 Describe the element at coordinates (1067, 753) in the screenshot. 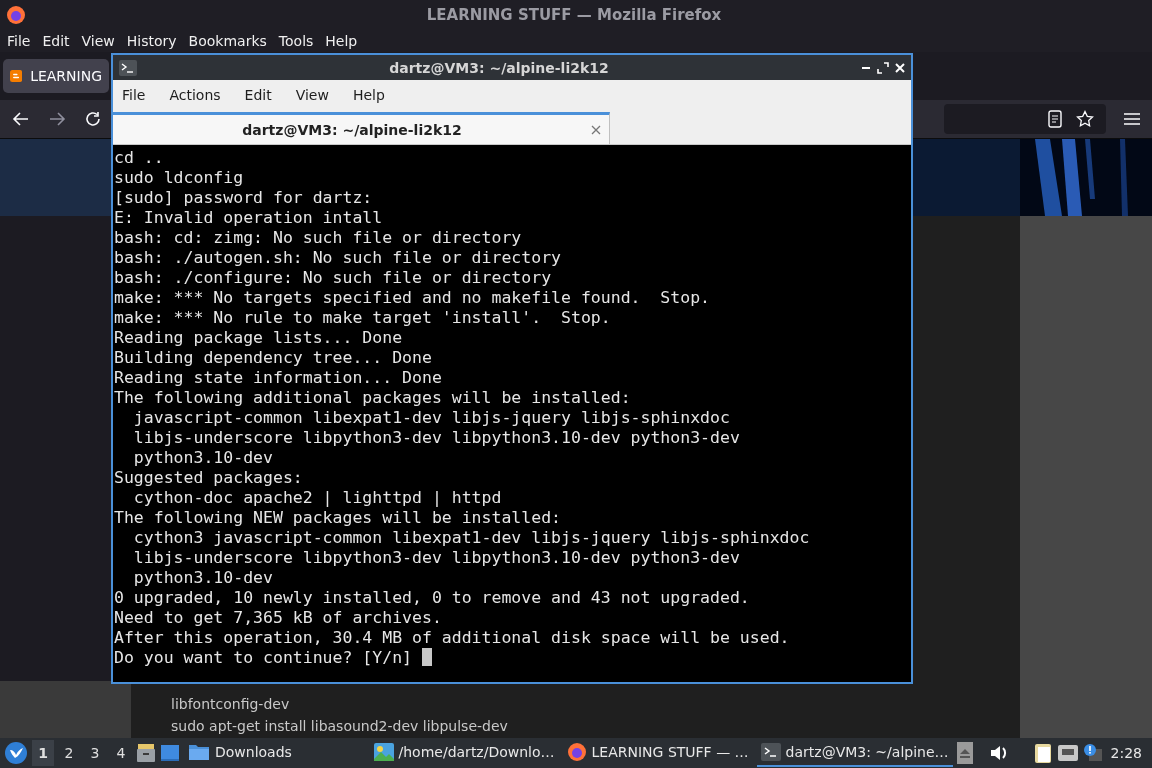

I see `network-icon` at that location.